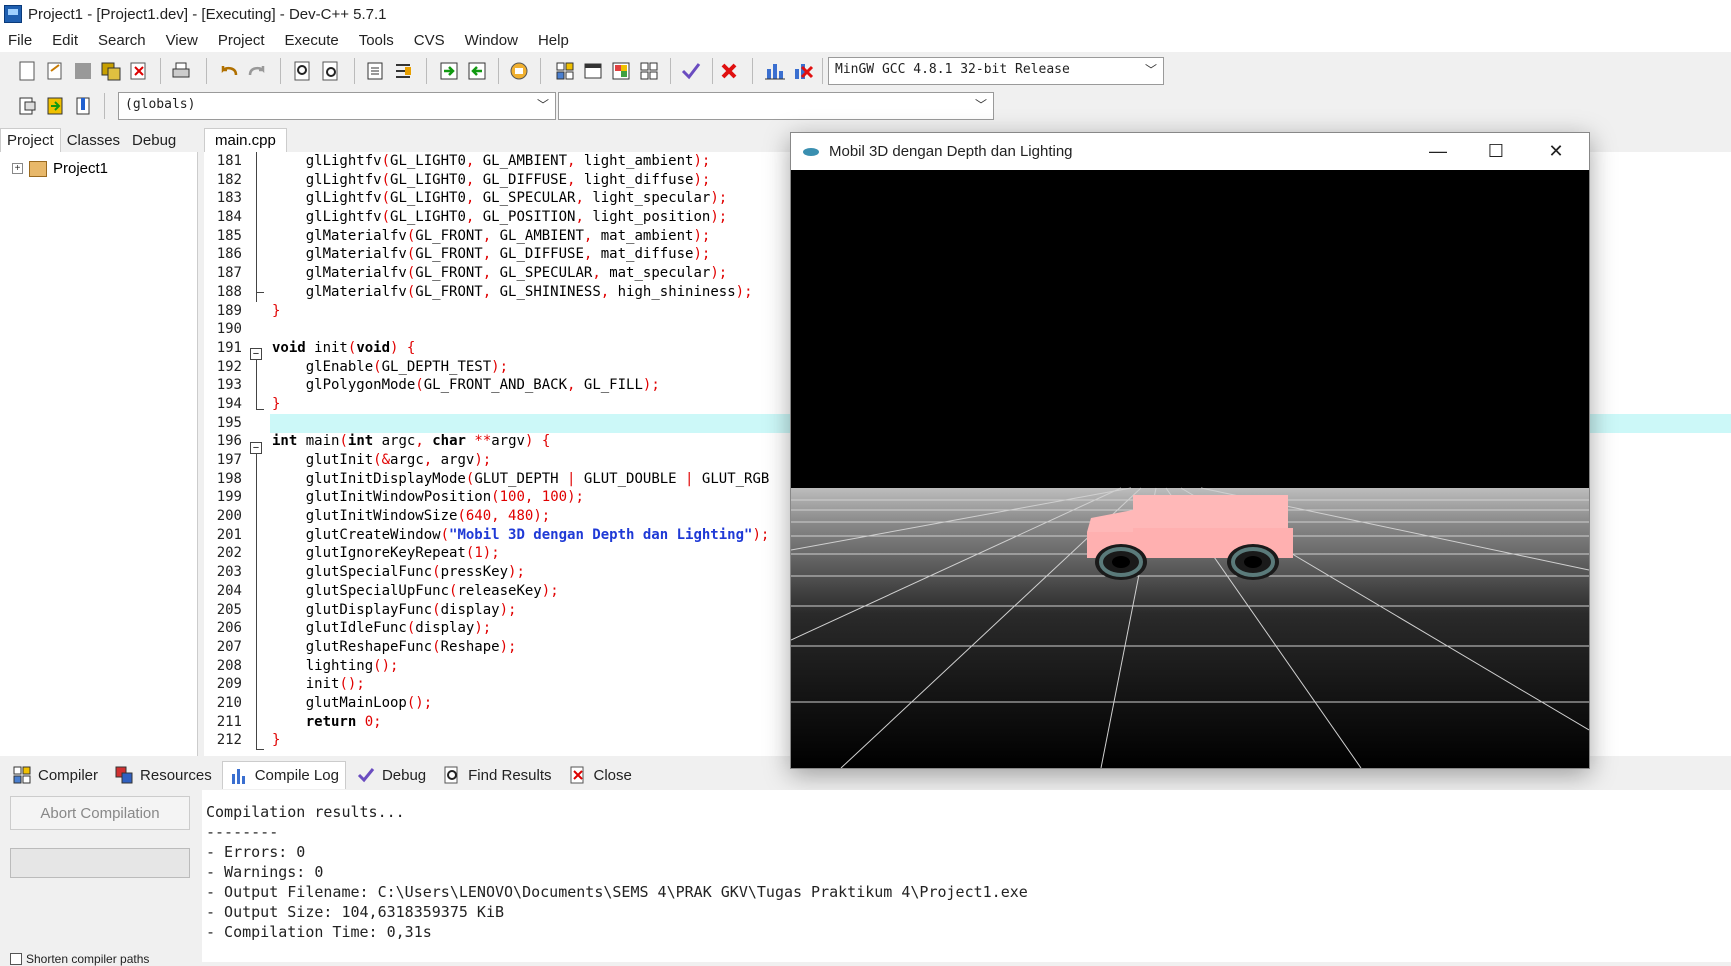 The width and height of the screenshot is (1731, 966). What do you see at coordinates (520, 703) in the screenshot?
I see `code-line: glutMainLoop();` at bounding box center [520, 703].